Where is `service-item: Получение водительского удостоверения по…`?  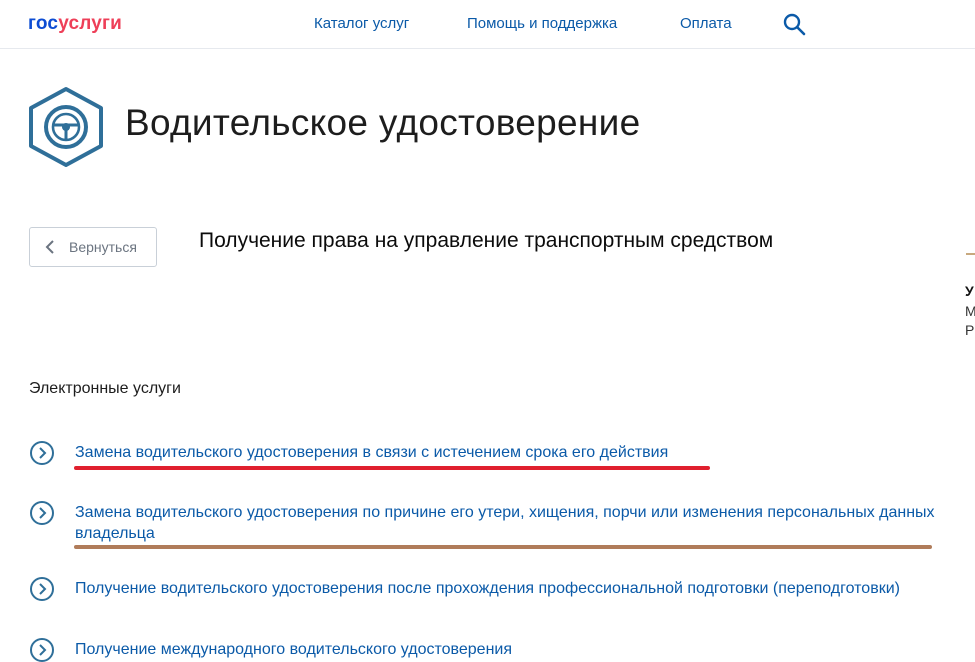
service-item: Получение водительского удостоверения по… is located at coordinates (499, 589).